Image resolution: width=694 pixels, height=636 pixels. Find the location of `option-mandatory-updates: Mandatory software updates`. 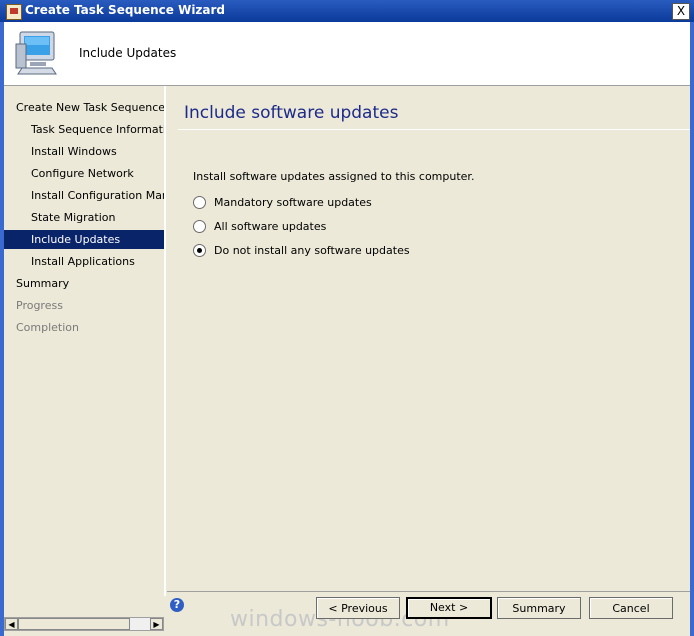

option-mandatory-updates: Mandatory software updates is located at coordinates (282, 202).